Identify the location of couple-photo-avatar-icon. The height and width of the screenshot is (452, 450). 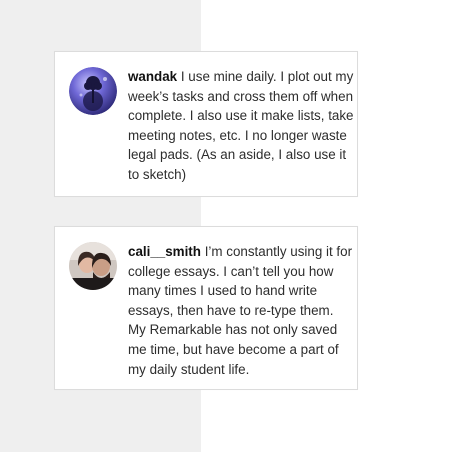
(93, 266).